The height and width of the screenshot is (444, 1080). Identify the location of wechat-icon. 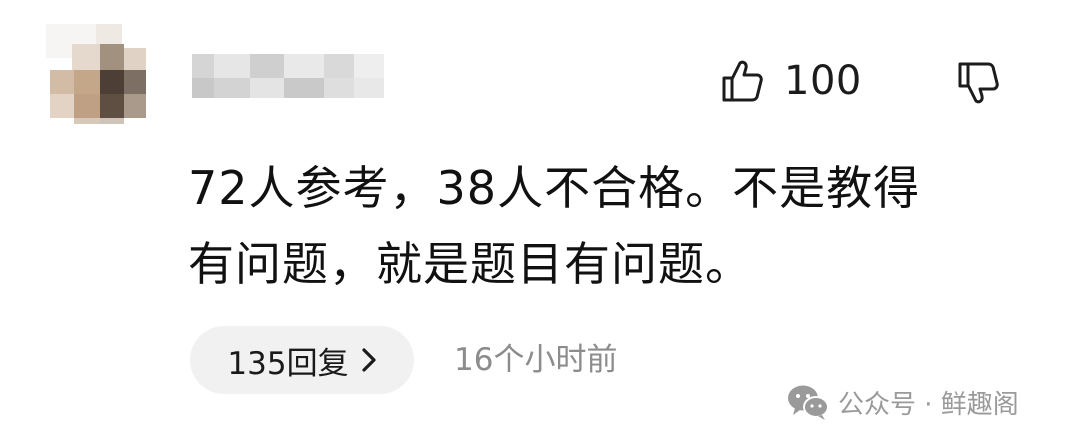
(808, 402).